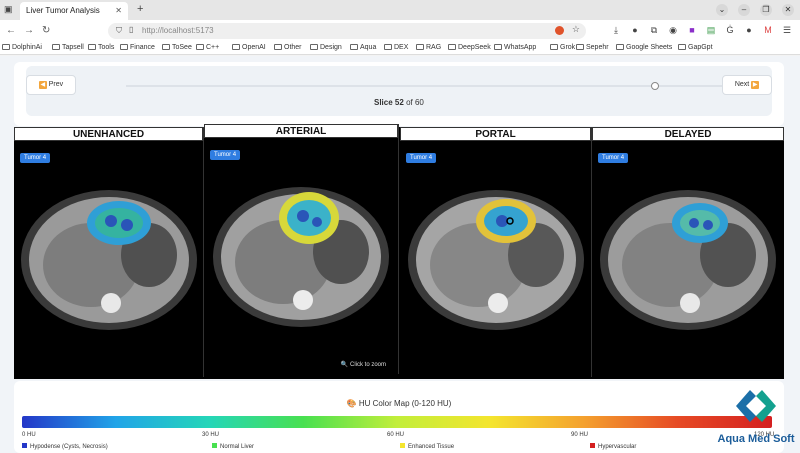 Image resolution: width=800 pixels, height=453 pixels. I want to click on bookmark-grok: Grok, so click(562, 47).